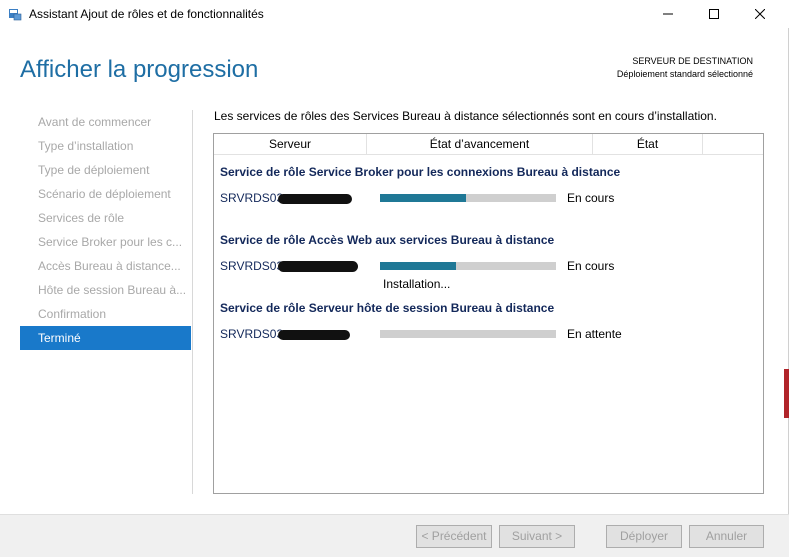 This screenshot has width=789, height=557. Describe the element at coordinates (105, 170) in the screenshot. I see `nav-item-type-deploiement: Type de déploiement` at that location.